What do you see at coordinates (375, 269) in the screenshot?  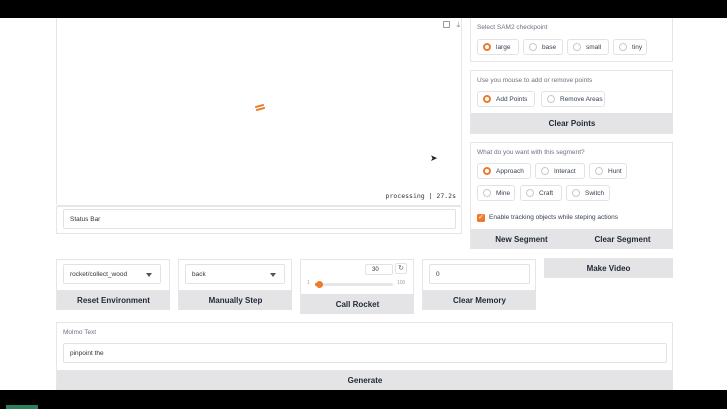 I see `rocket-number-value: 30` at bounding box center [375, 269].